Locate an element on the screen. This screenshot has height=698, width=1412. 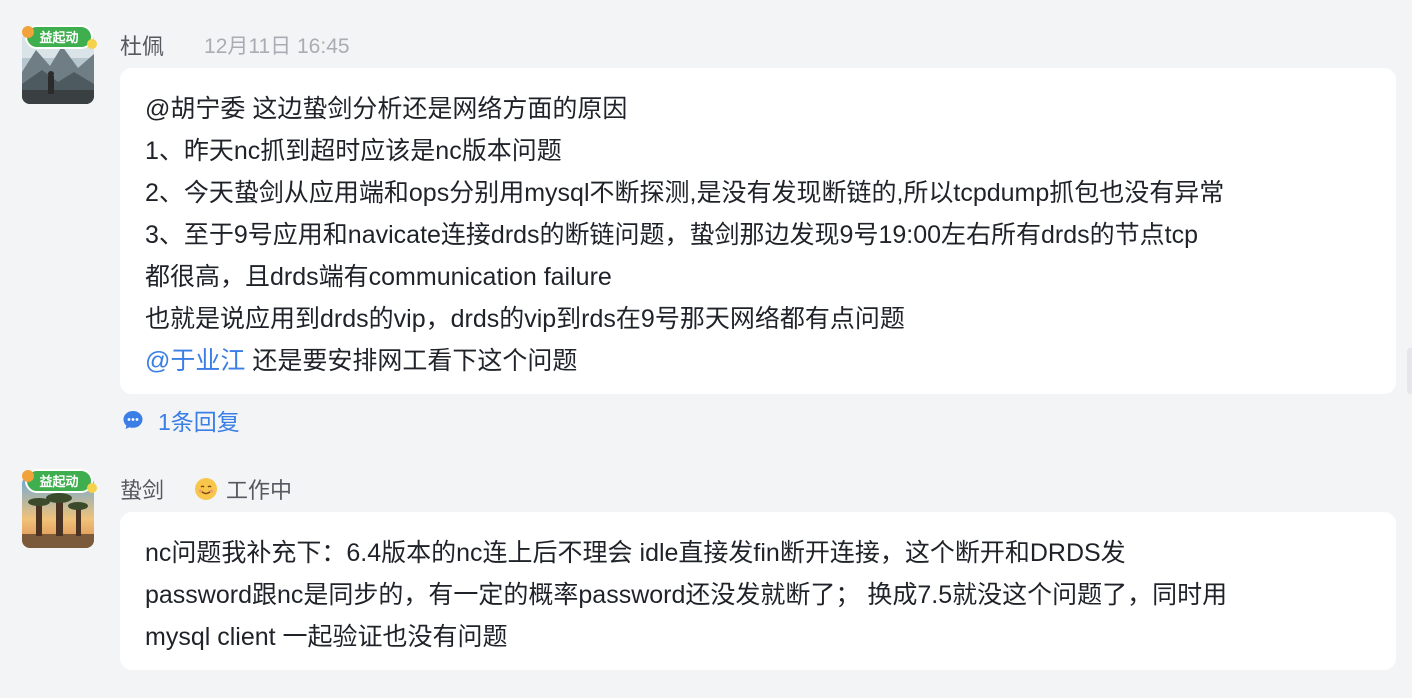
message-line: 都很高，且drds端有communication failure is located at coordinates (758, 277).